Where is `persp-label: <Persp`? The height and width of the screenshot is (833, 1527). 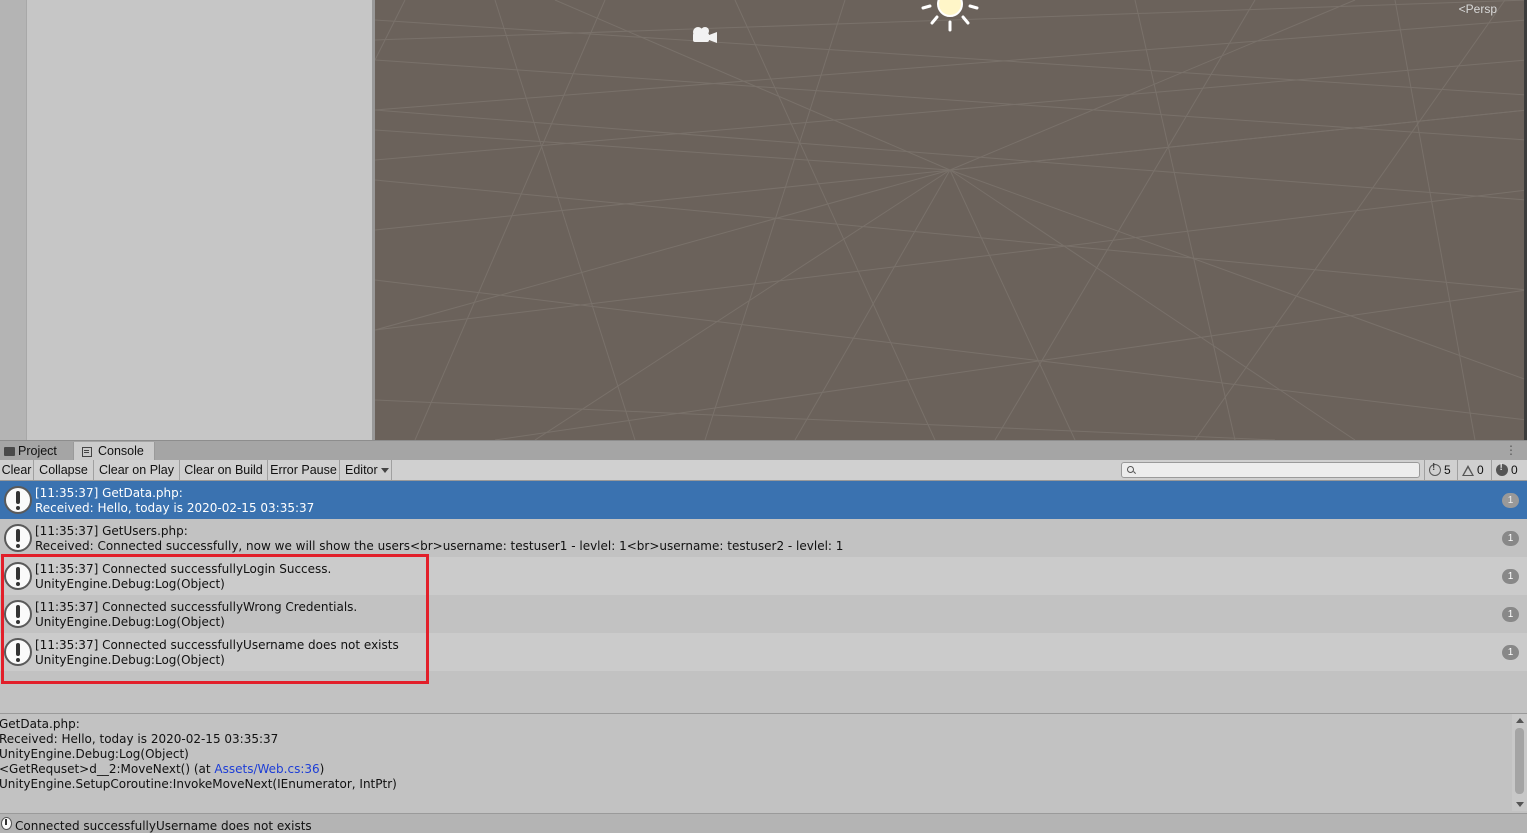
persp-label: <Persp is located at coordinates (1478, 9).